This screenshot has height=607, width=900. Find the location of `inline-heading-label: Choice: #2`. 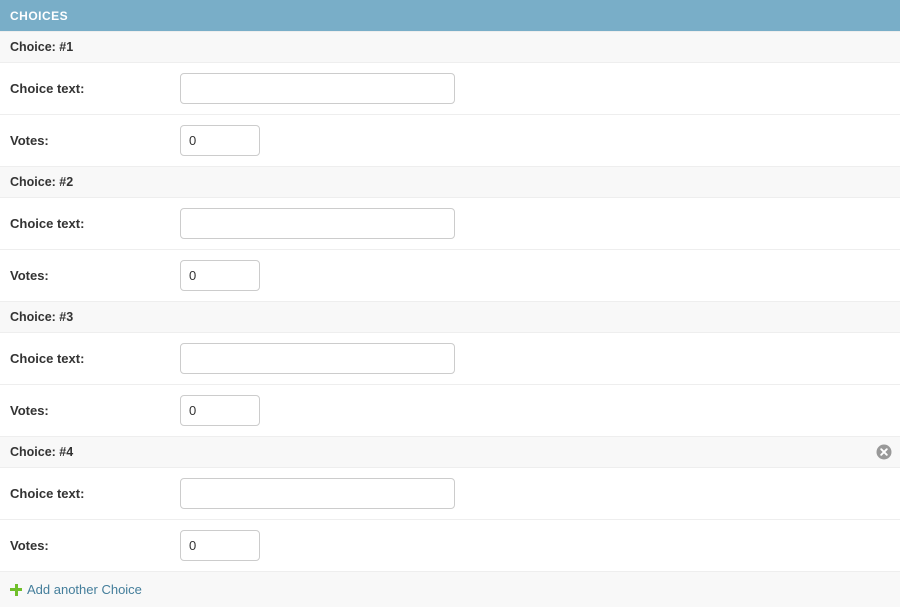

inline-heading-label: Choice: #2 is located at coordinates (42, 182).